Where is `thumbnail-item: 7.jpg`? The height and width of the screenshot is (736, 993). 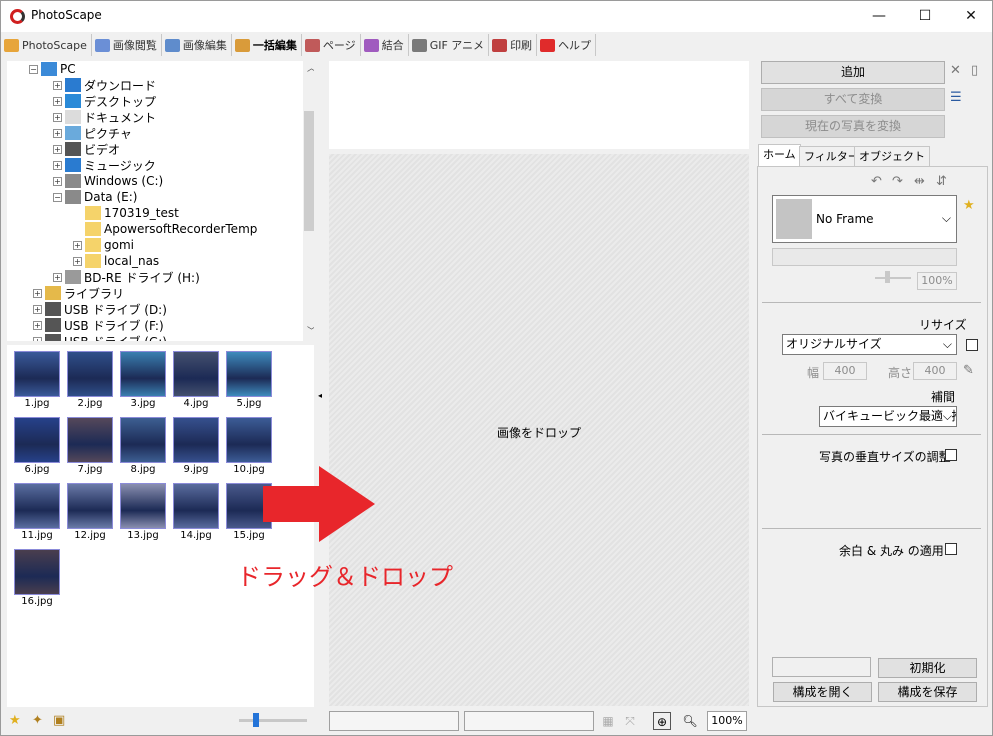
thumbnail-item: 7.jpg is located at coordinates (90, 446).